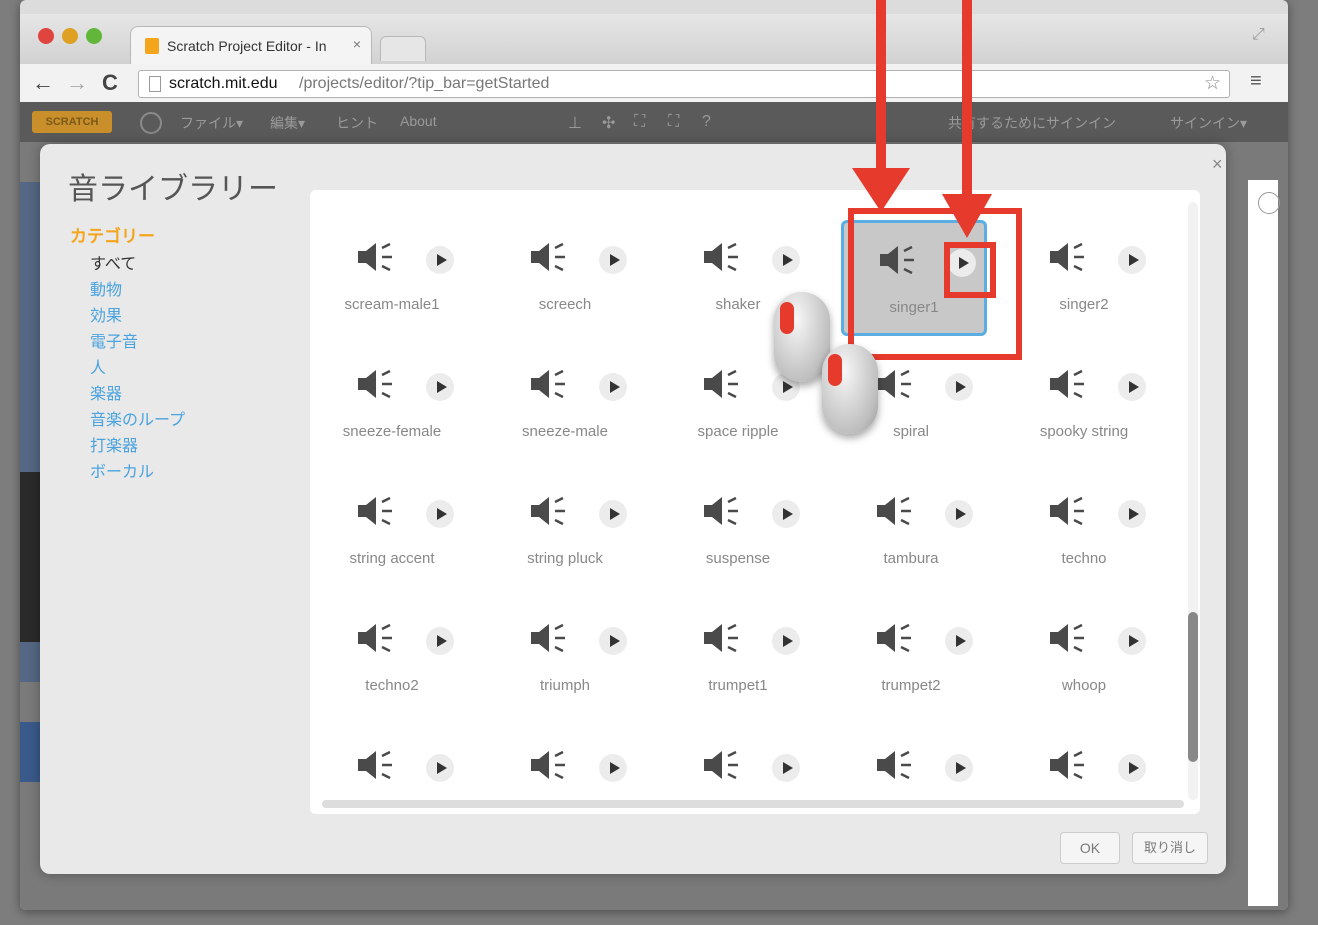  I want to click on sound-item: string accent, so click(392, 529).